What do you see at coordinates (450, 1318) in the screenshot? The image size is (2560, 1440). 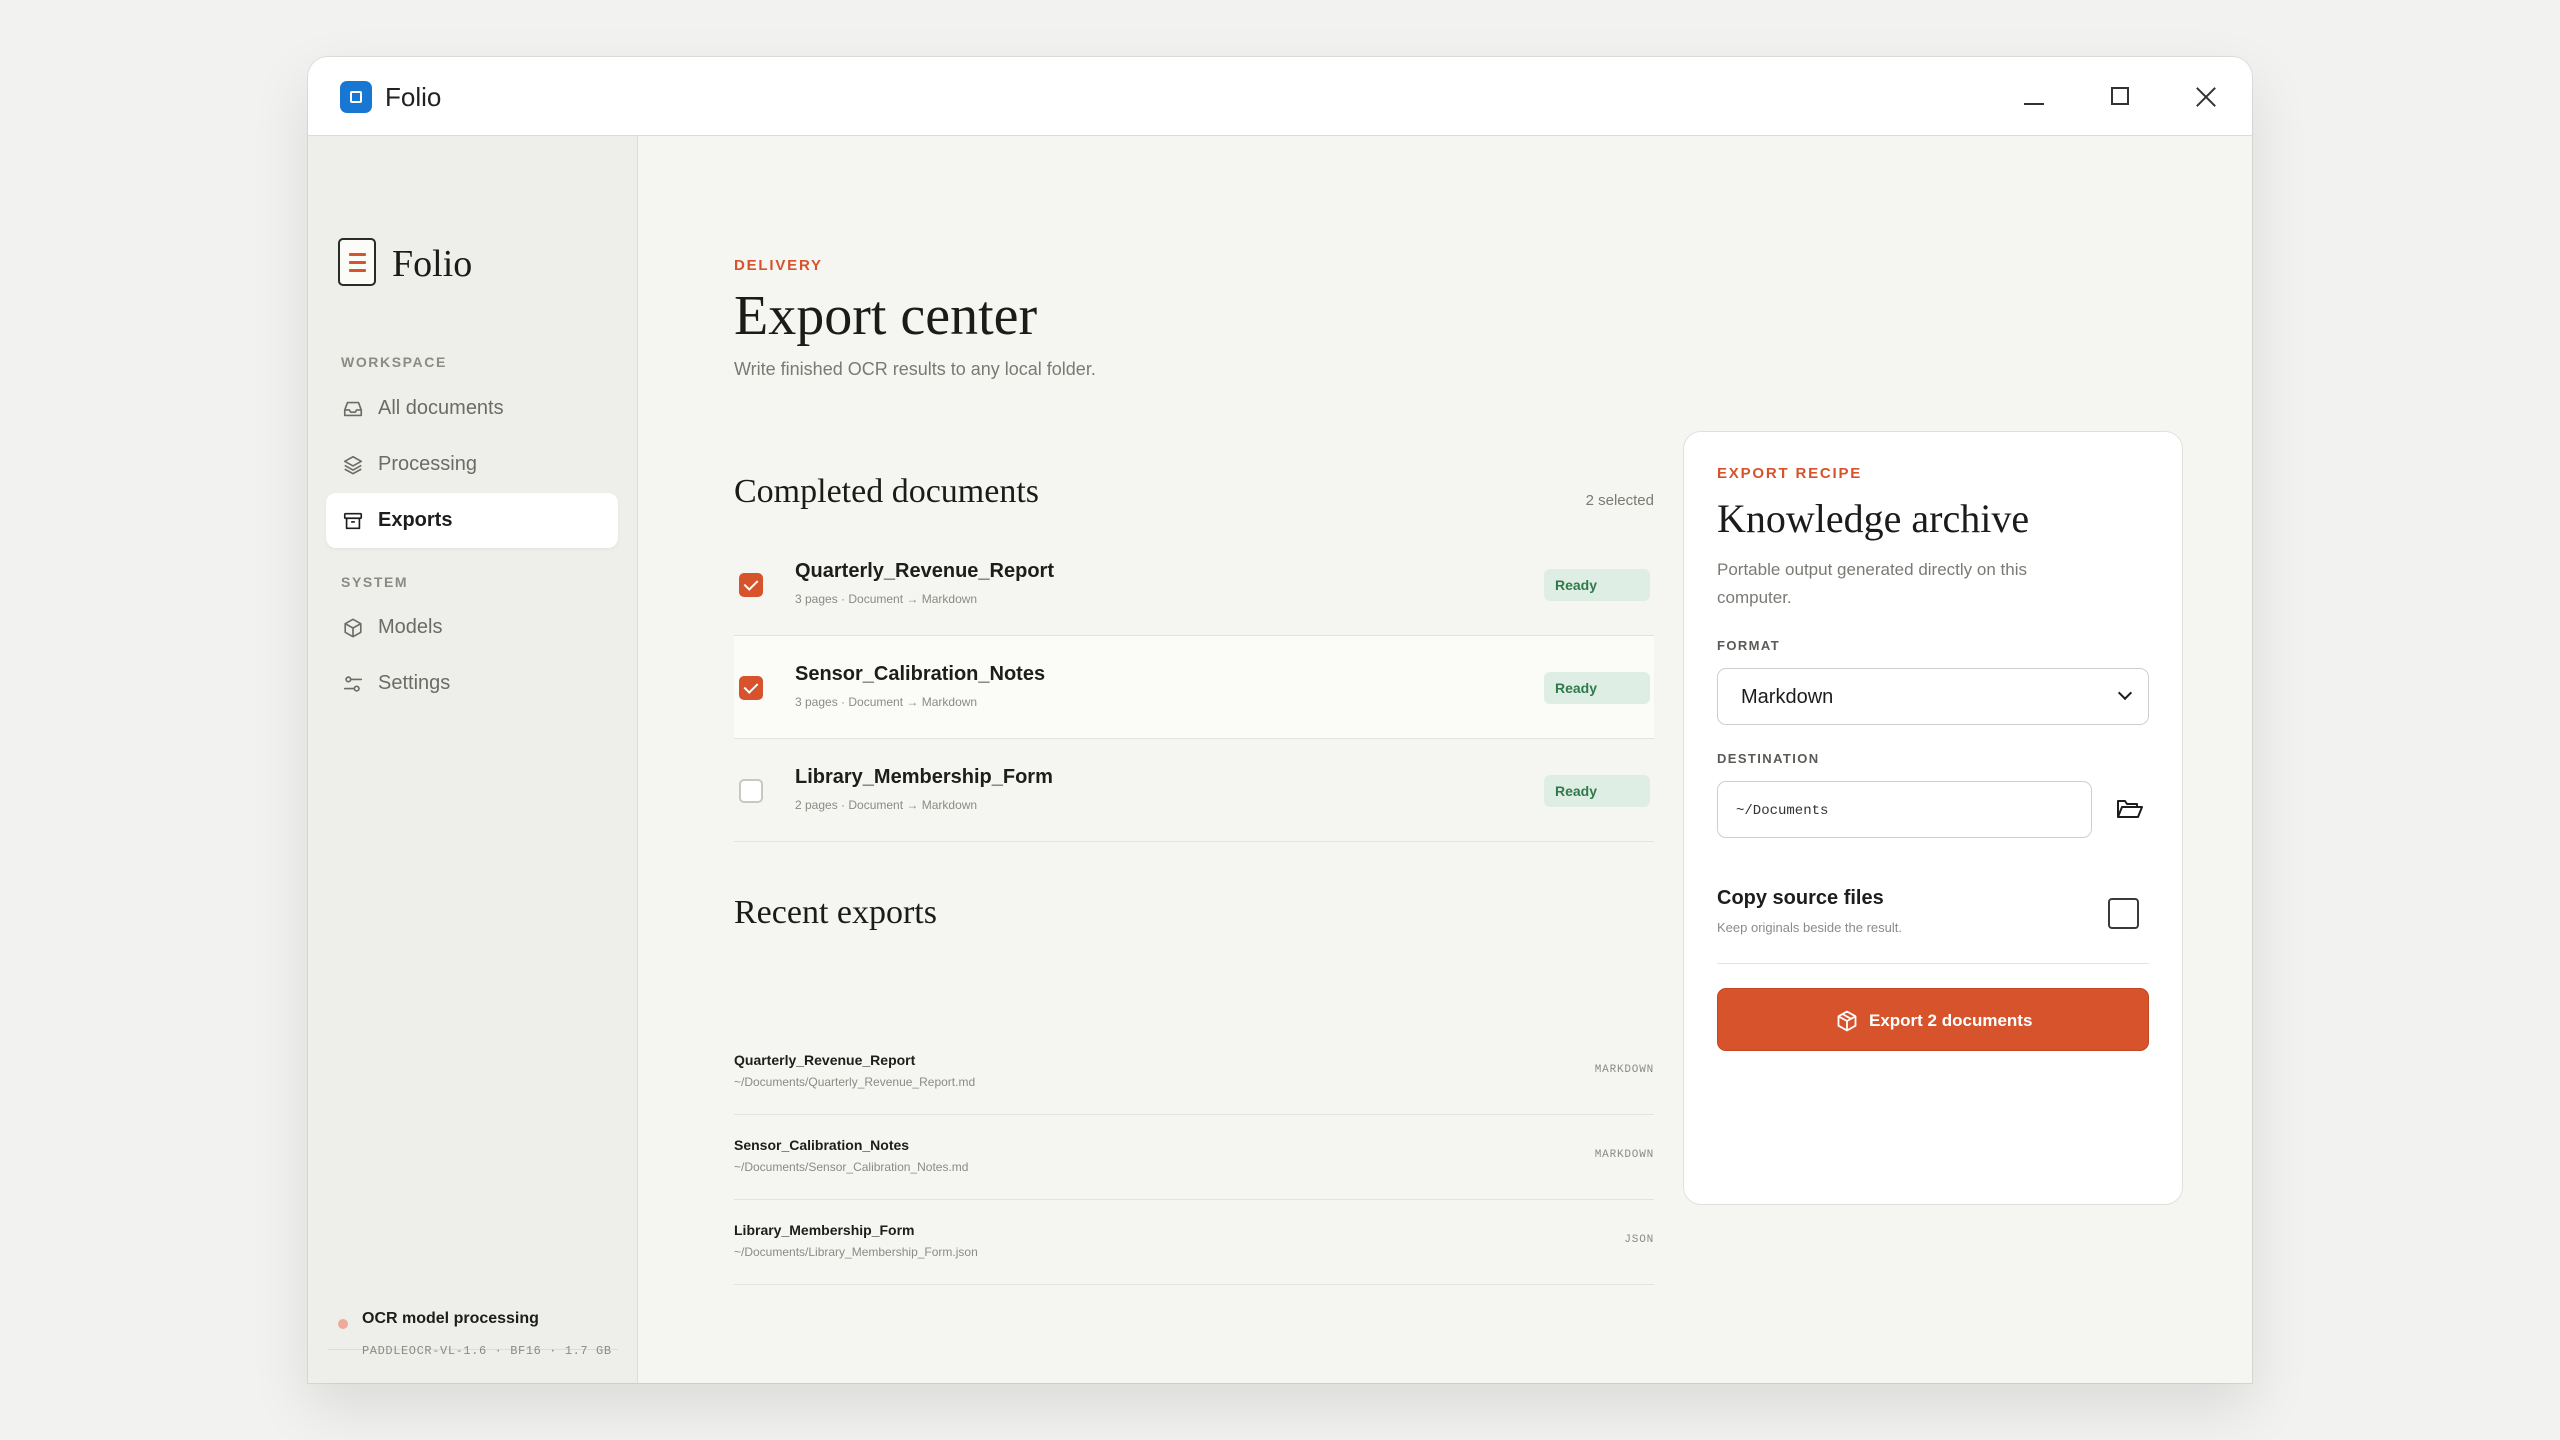 I see `model-status-title: OCR model processing` at bounding box center [450, 1318].